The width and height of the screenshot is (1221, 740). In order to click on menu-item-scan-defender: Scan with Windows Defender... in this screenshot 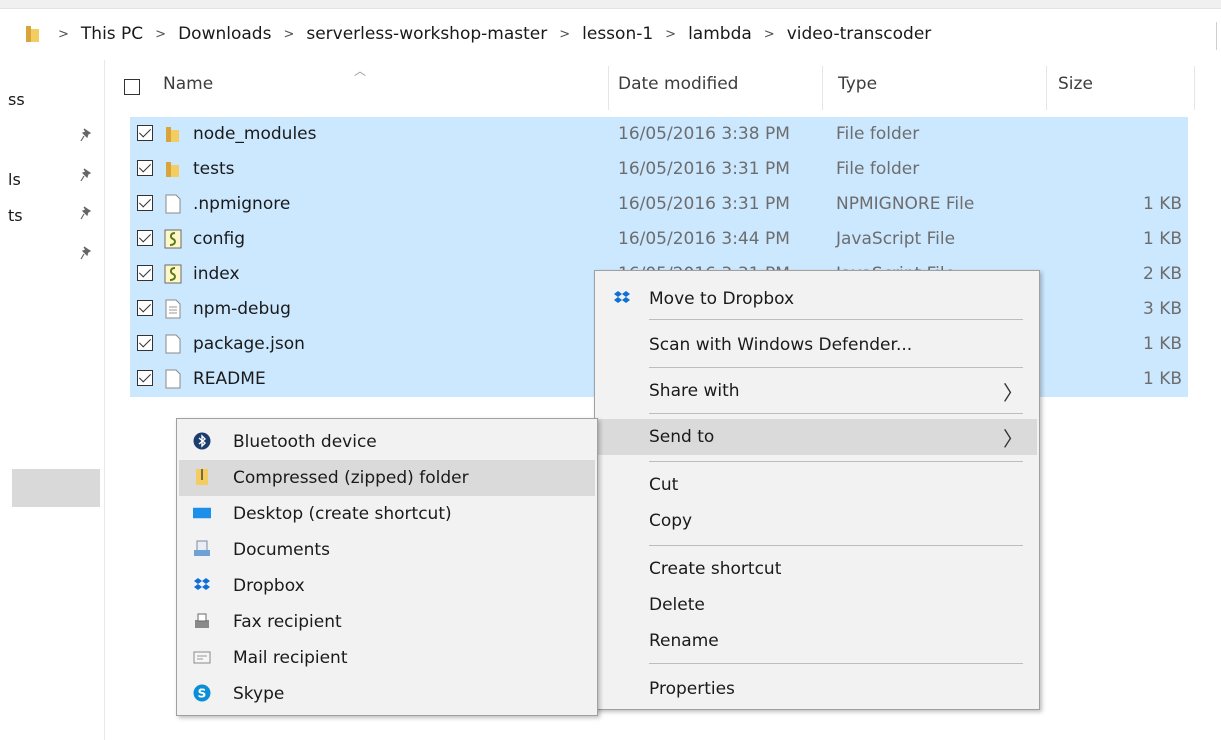, I will do `click(817, 345)`.